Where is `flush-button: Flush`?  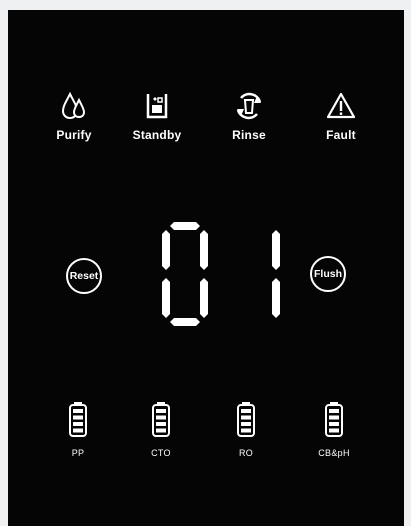
flush-button: Flush is located at coordinates (328, 274).